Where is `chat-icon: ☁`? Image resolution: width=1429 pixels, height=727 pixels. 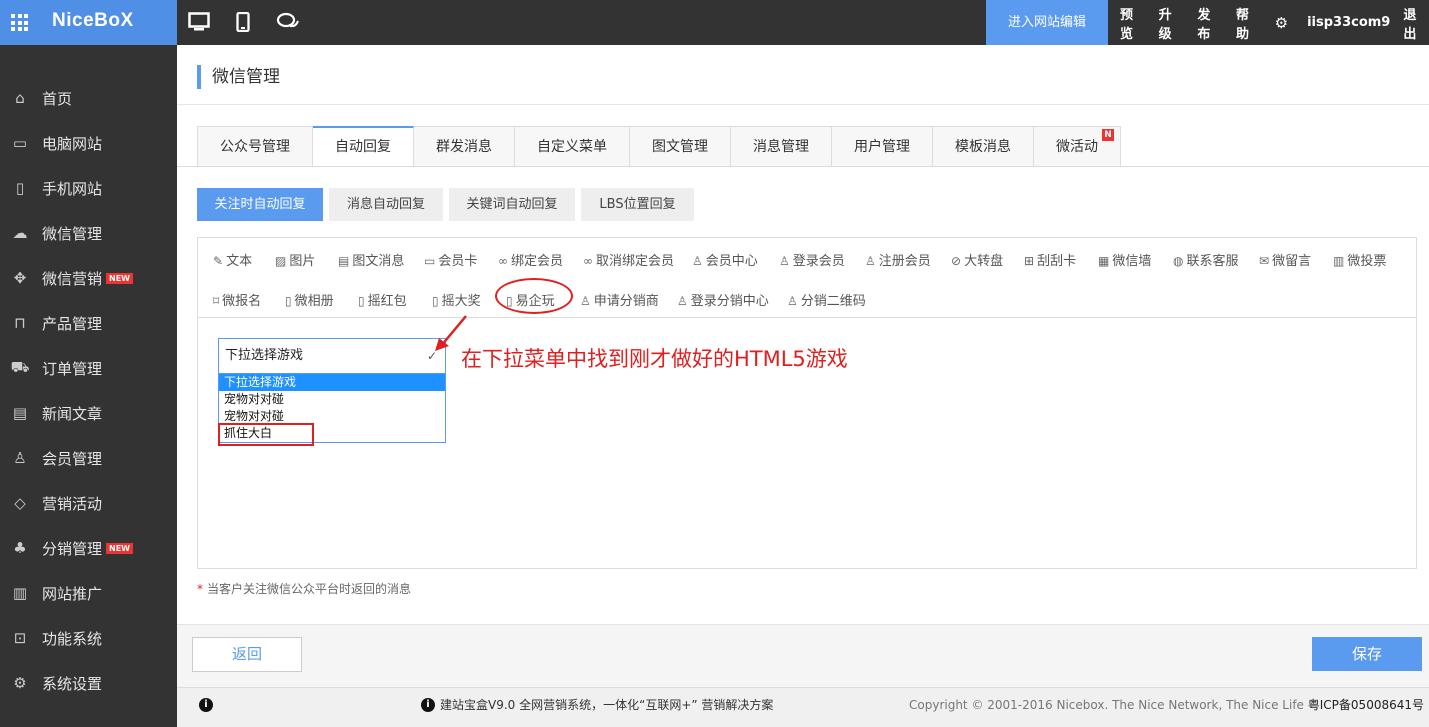
chat-icon: ☁ is located at coordinates (20, 233).